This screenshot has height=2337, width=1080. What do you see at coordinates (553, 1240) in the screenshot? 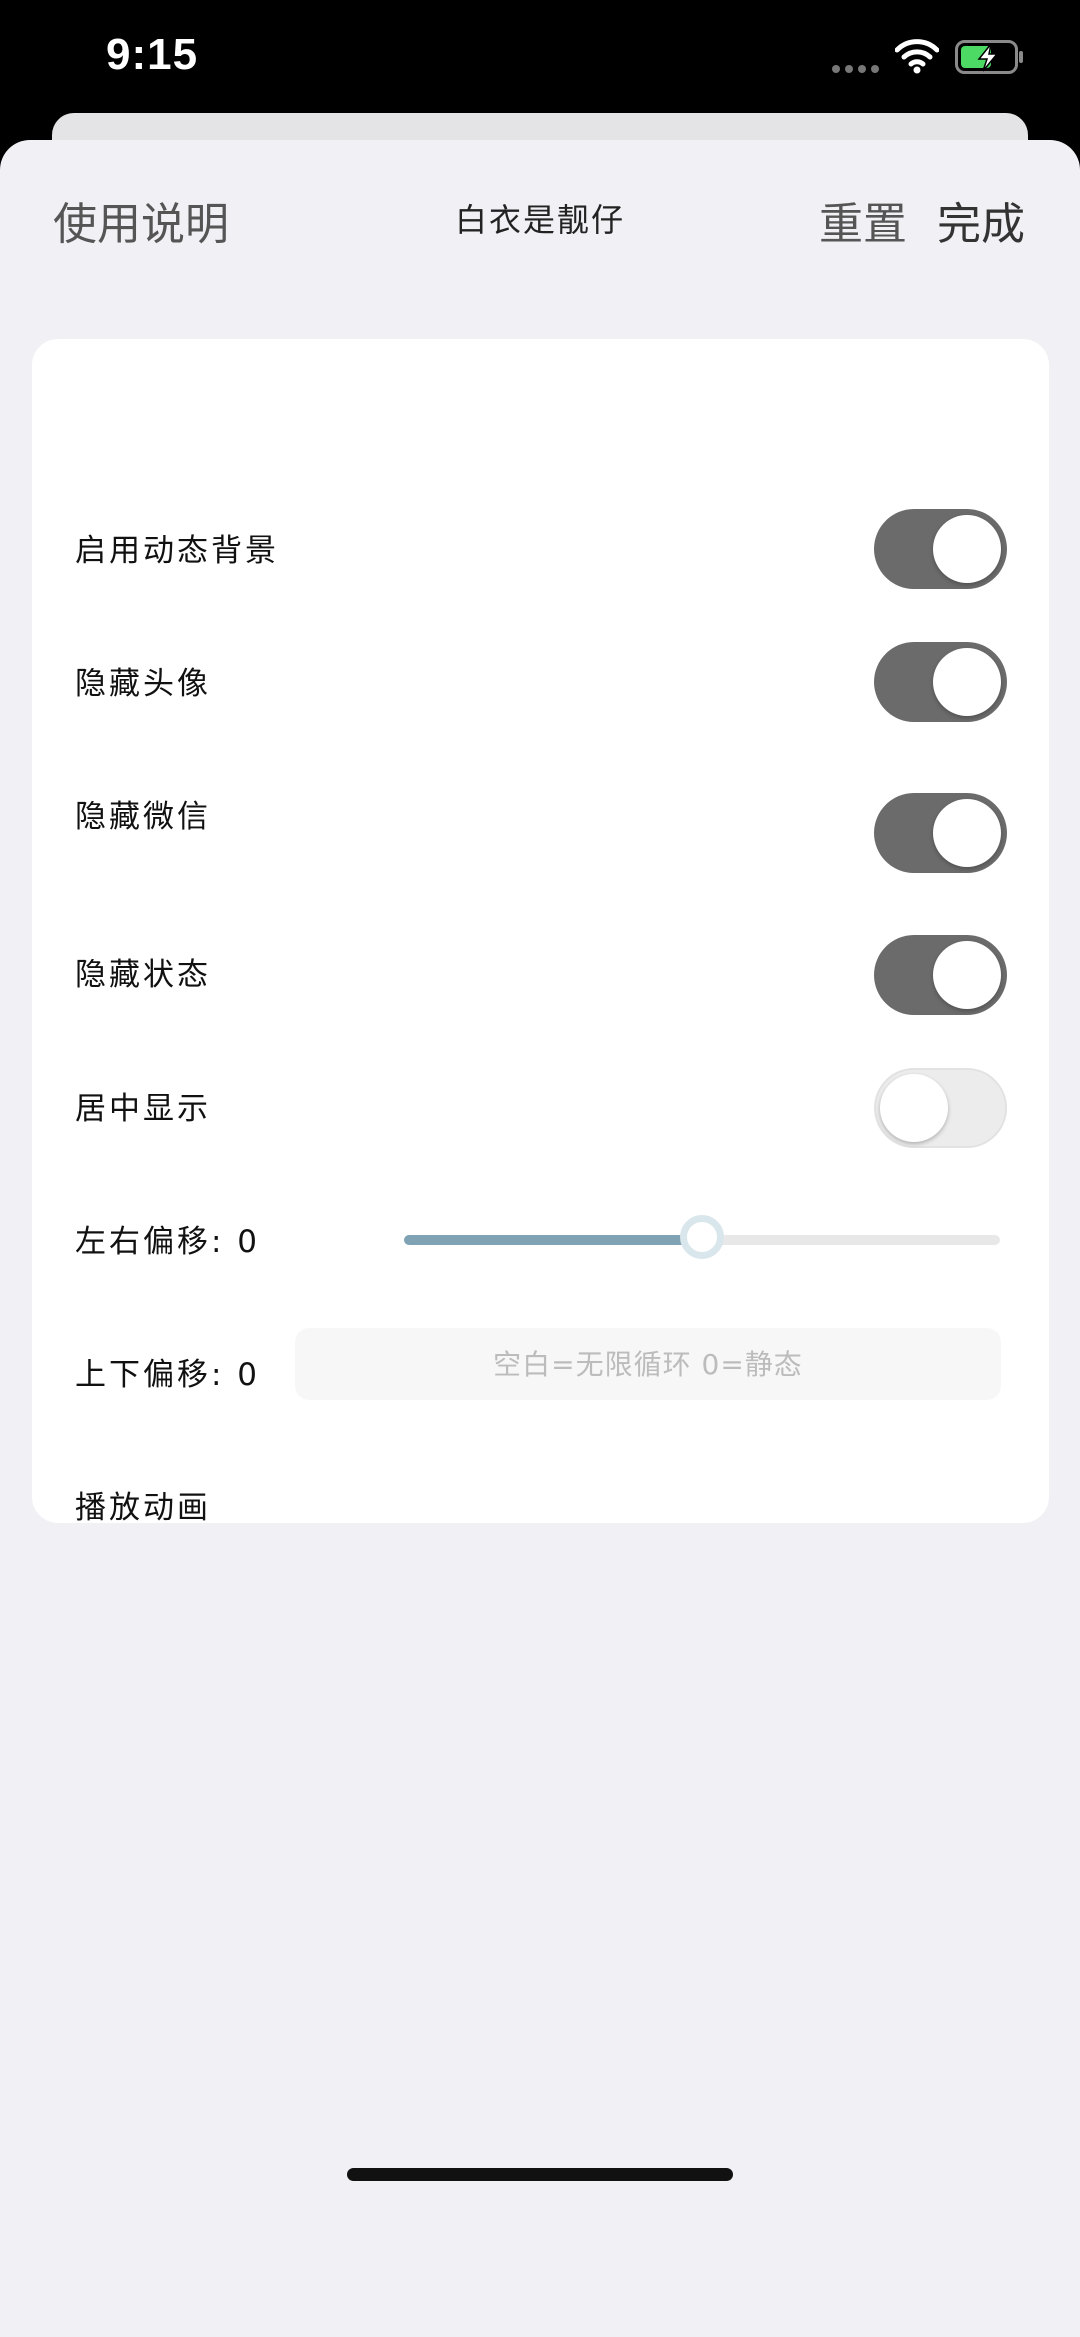
I see `slider-fill` at bounding box center [553, 1240].